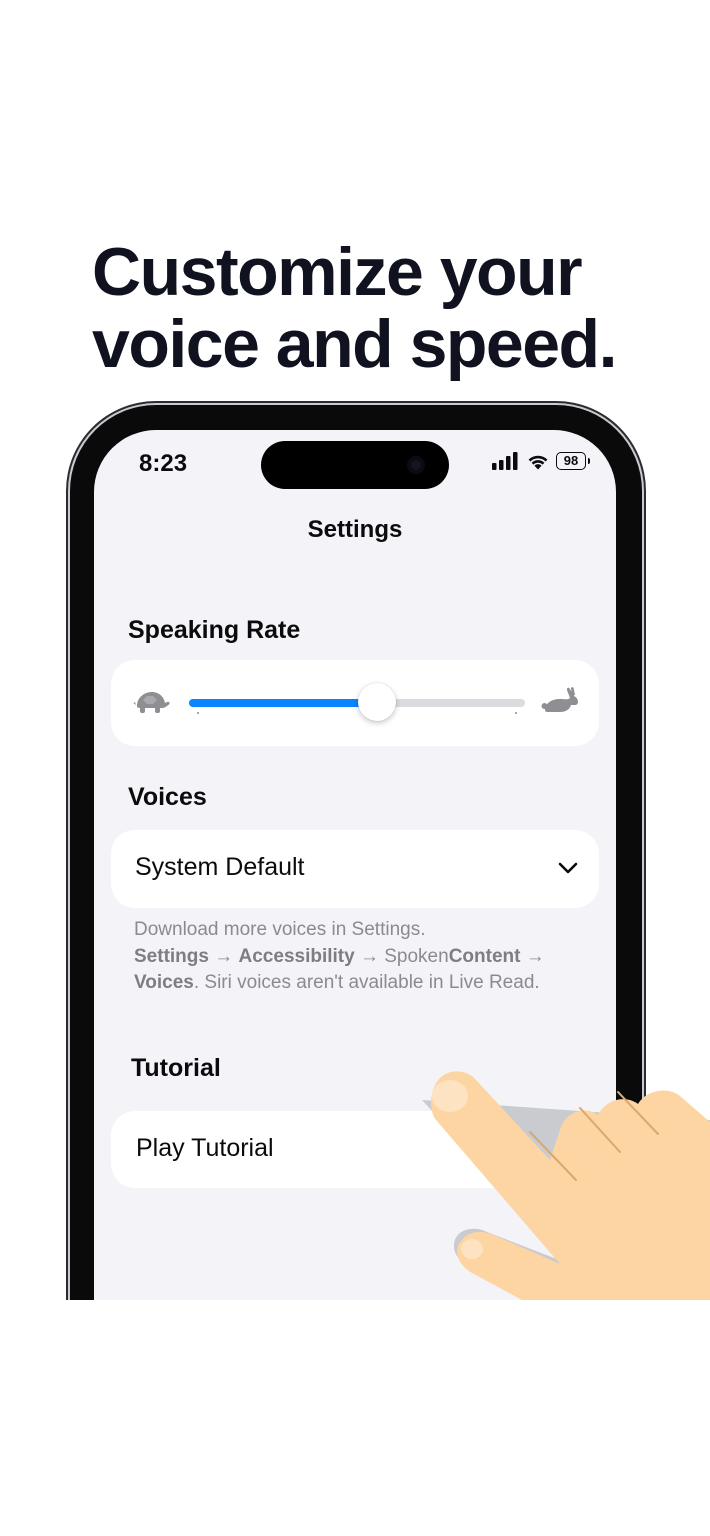 This screenshot has height=1536, width=710. What do you see at coordinates (355, 869) in the screenshot?
I see `voice-dropdown: System Default` at bounding box center [355, 869].